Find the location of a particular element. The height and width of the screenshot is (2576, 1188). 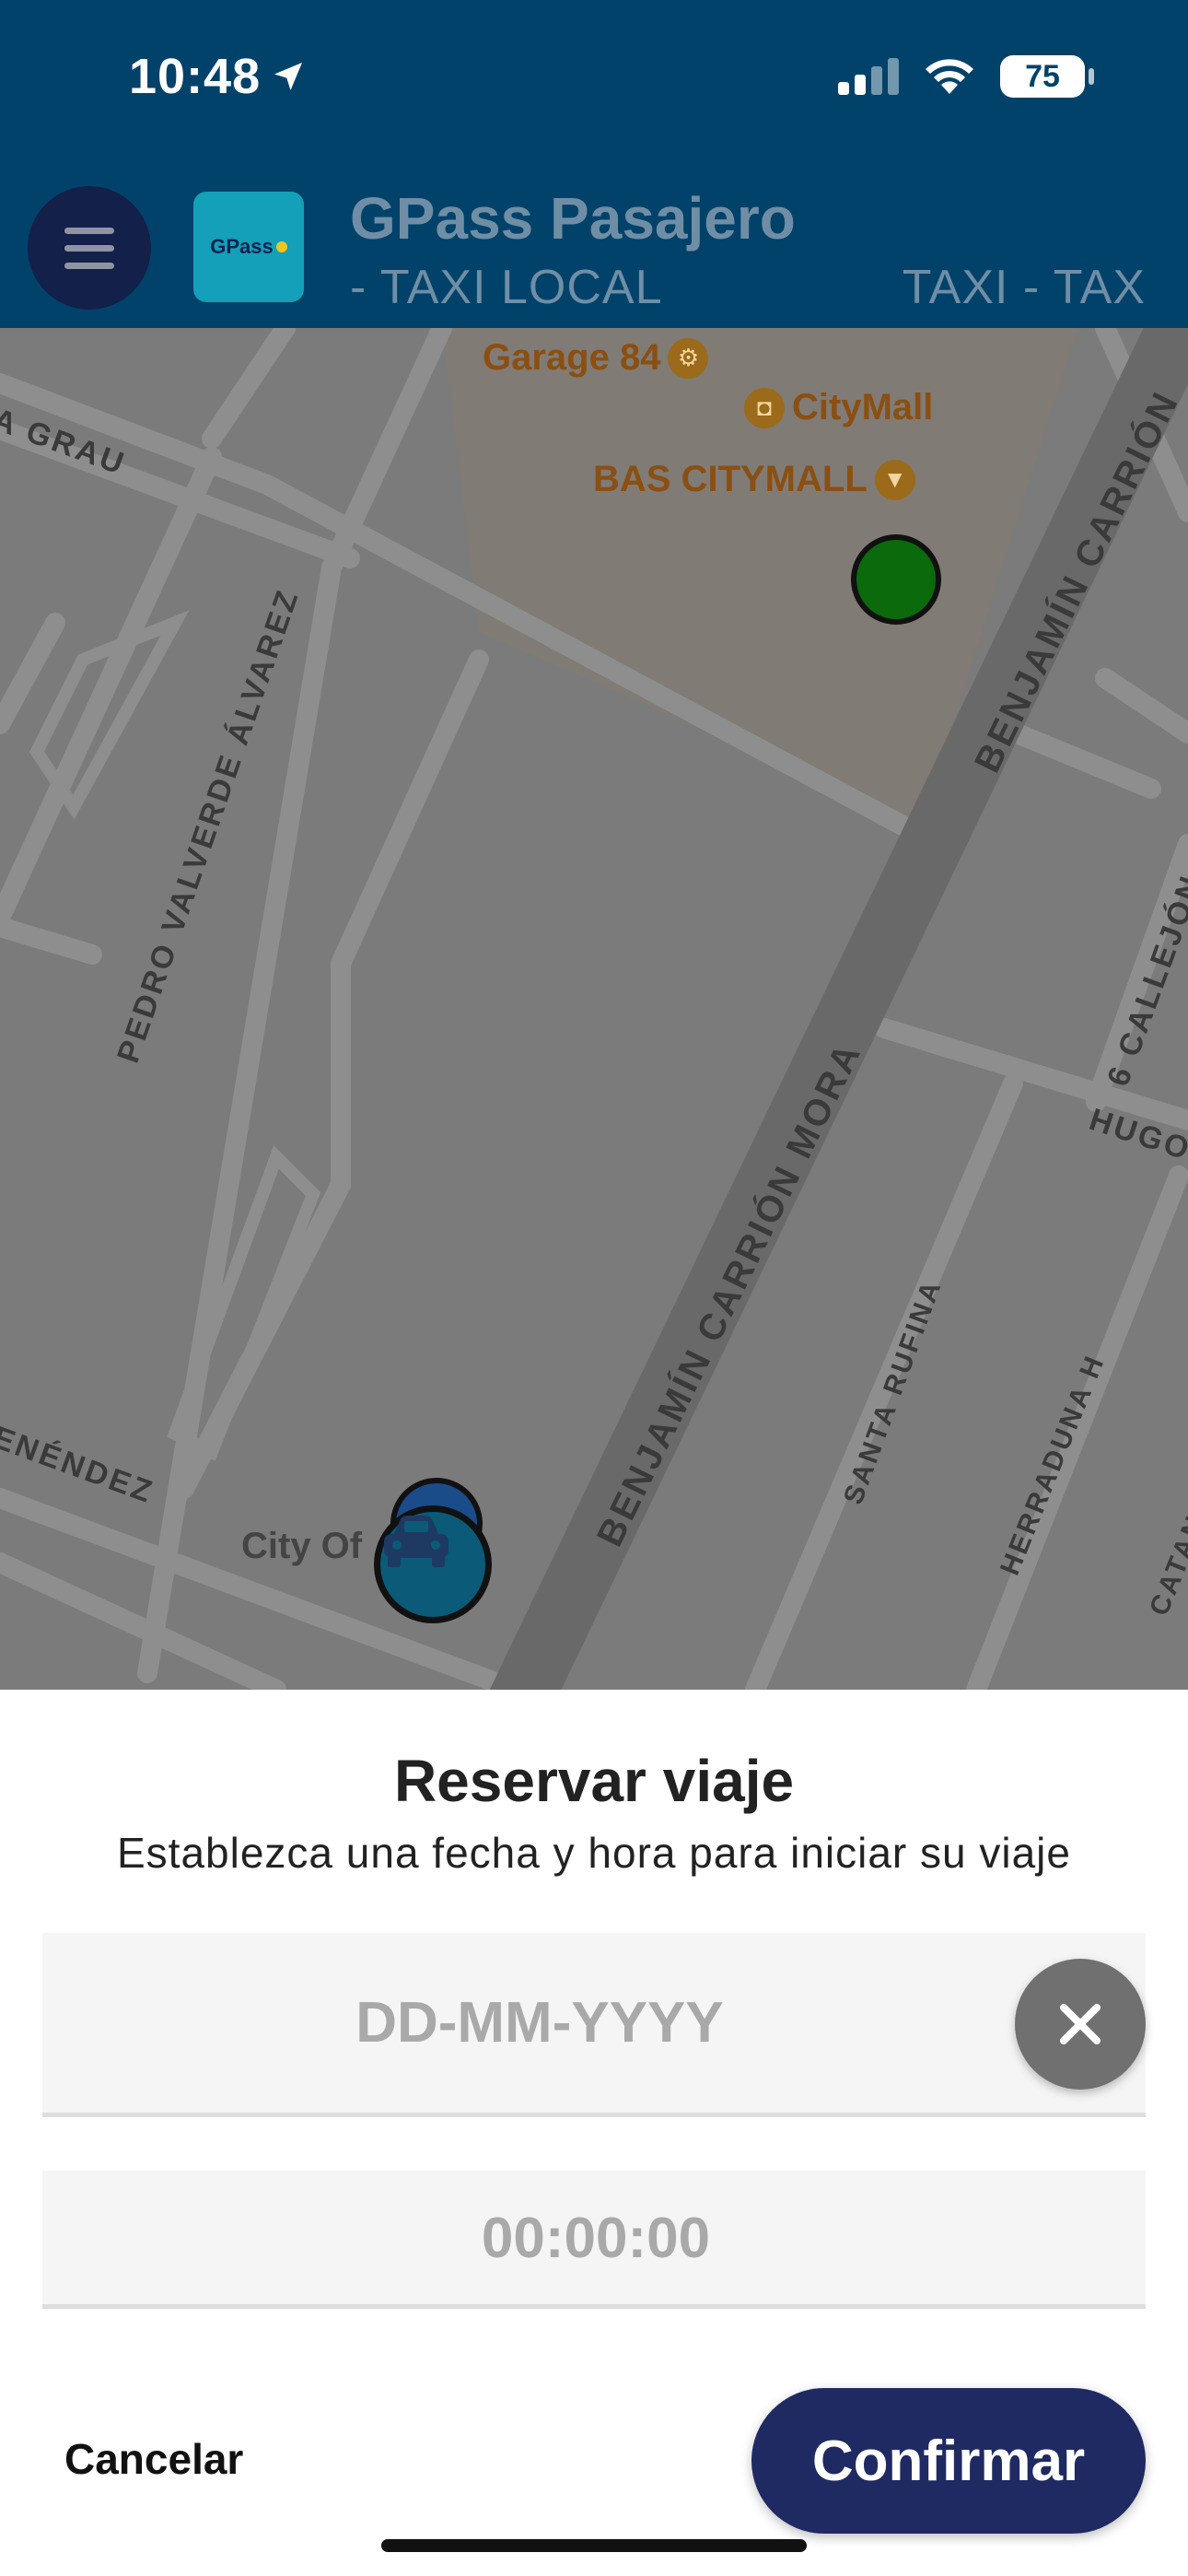

pickup-marker is located at coordinates (896, 579).